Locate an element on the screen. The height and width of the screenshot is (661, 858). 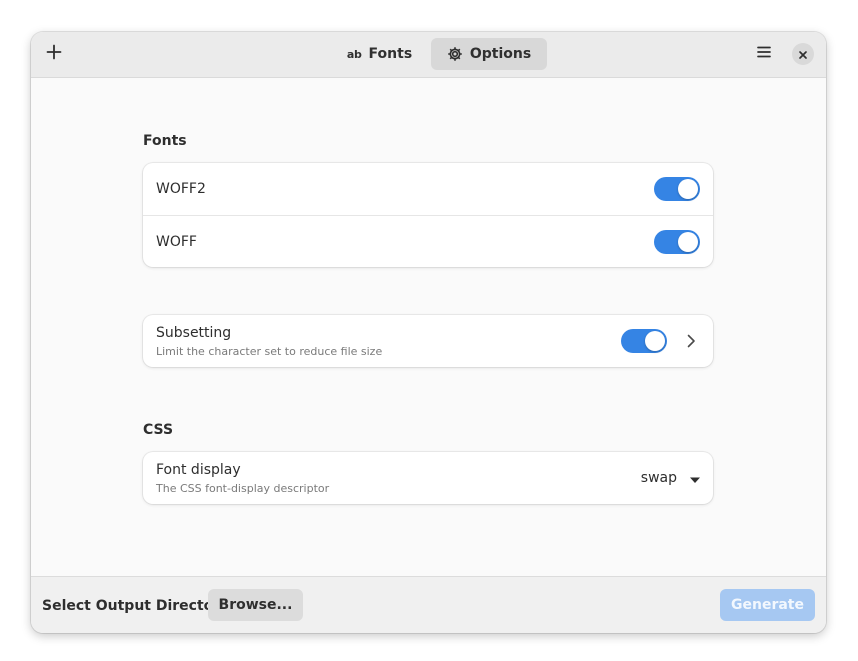
output-directory-label: Select Output Directory is located at coordinates (136, 606).